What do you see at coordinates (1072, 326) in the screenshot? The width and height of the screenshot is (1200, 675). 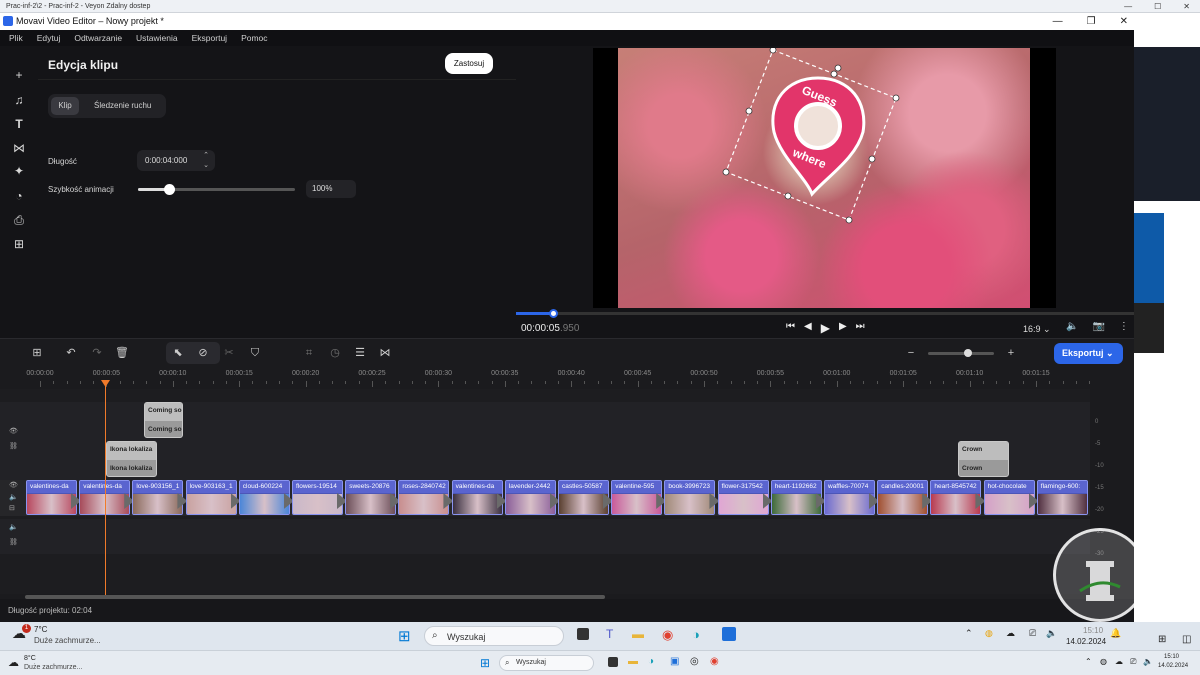 I see `volume-icon: 🔈` at bounding box center [1072, 326].